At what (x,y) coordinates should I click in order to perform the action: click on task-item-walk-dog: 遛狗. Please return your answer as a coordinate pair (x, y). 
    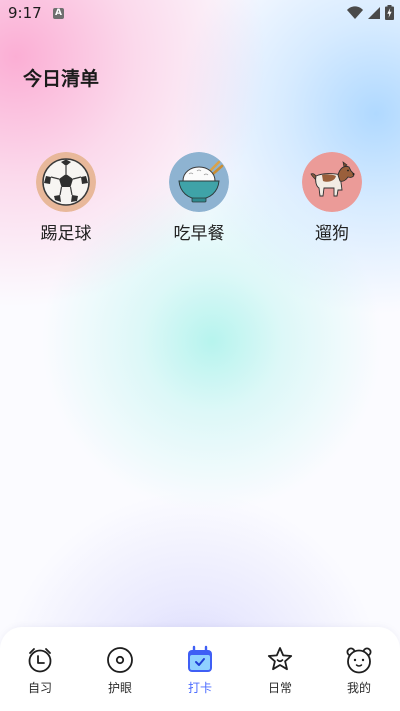
    Looking at the image, I should click on (332, 198).